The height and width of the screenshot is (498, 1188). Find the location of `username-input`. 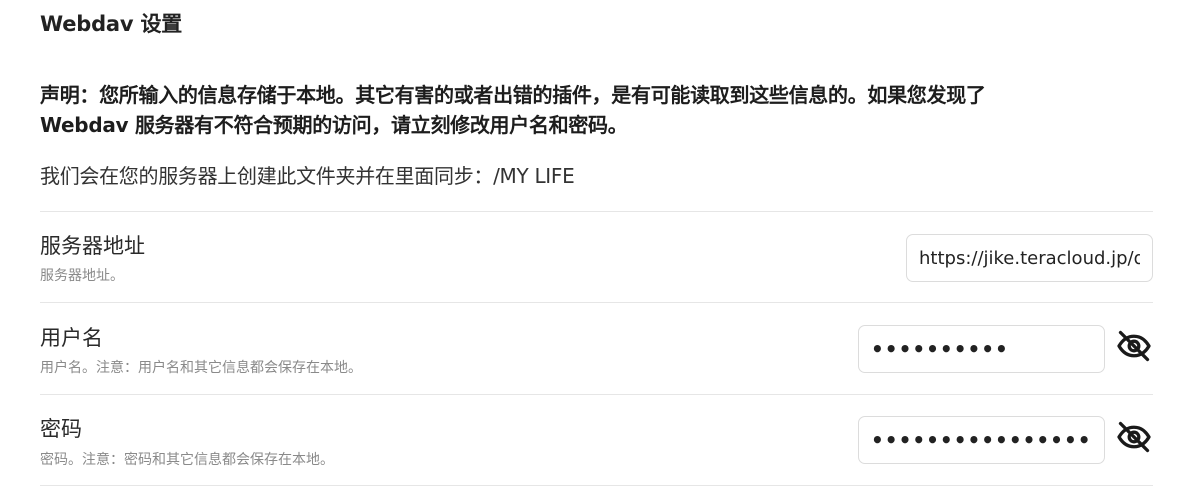

username-input is located at coordinates (981, 349).